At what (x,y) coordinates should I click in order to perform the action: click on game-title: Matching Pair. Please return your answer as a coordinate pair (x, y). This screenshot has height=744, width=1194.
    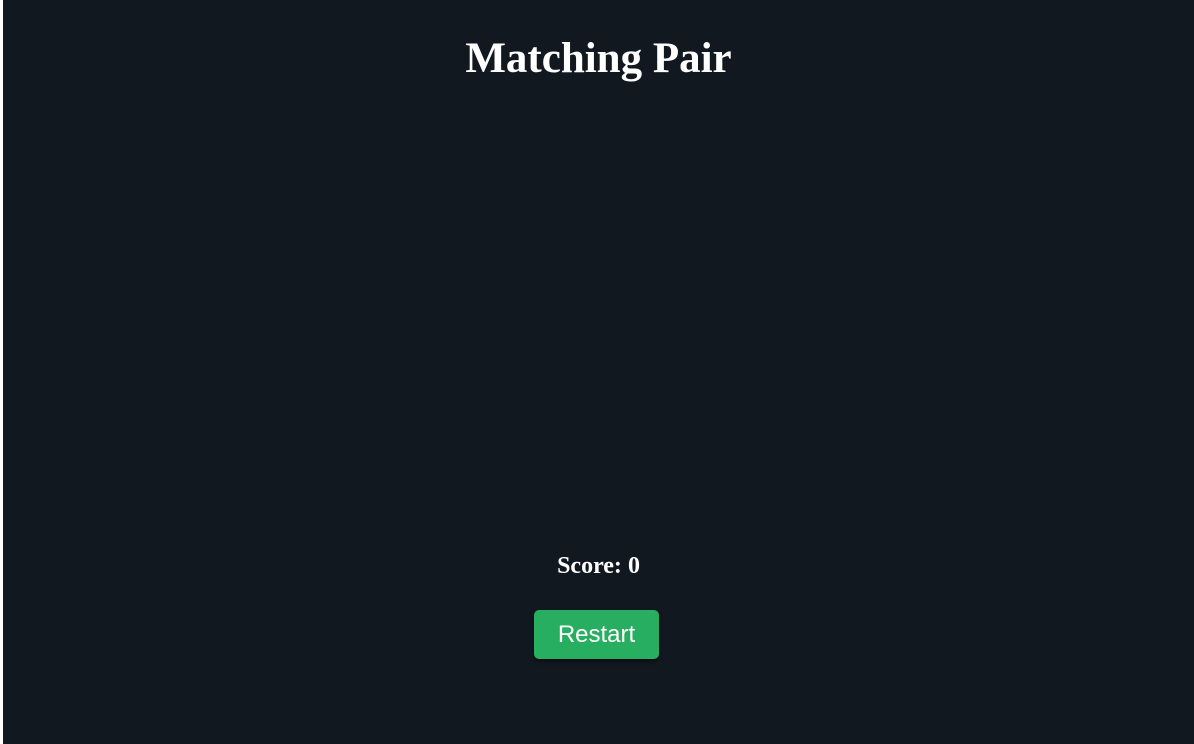
    Looking at the image, I should click on (598, 58).